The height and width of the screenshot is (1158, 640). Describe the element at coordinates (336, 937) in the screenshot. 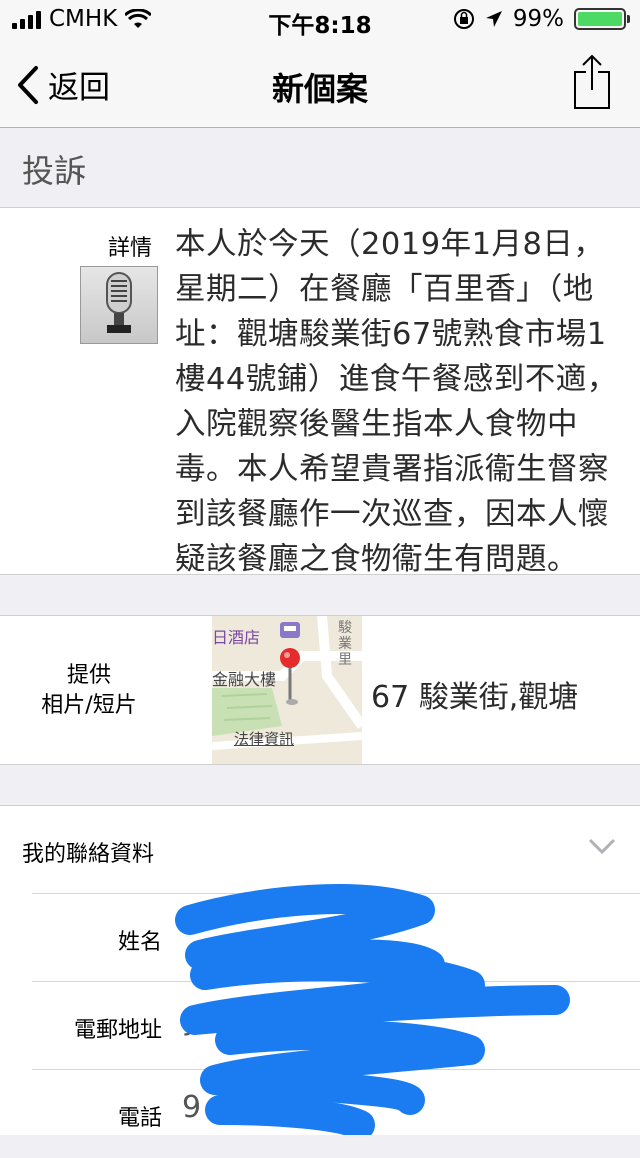

I see `contact-row-name: 姓名` at that location.